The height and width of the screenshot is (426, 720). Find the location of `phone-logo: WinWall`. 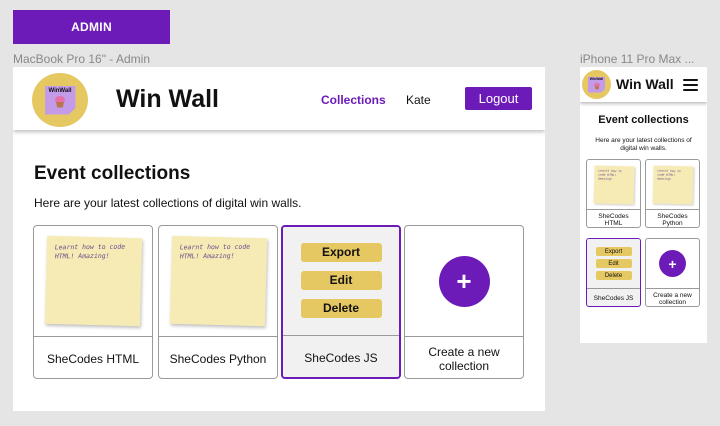

phone-logo: WinWall is located at coordinates (596, 84).